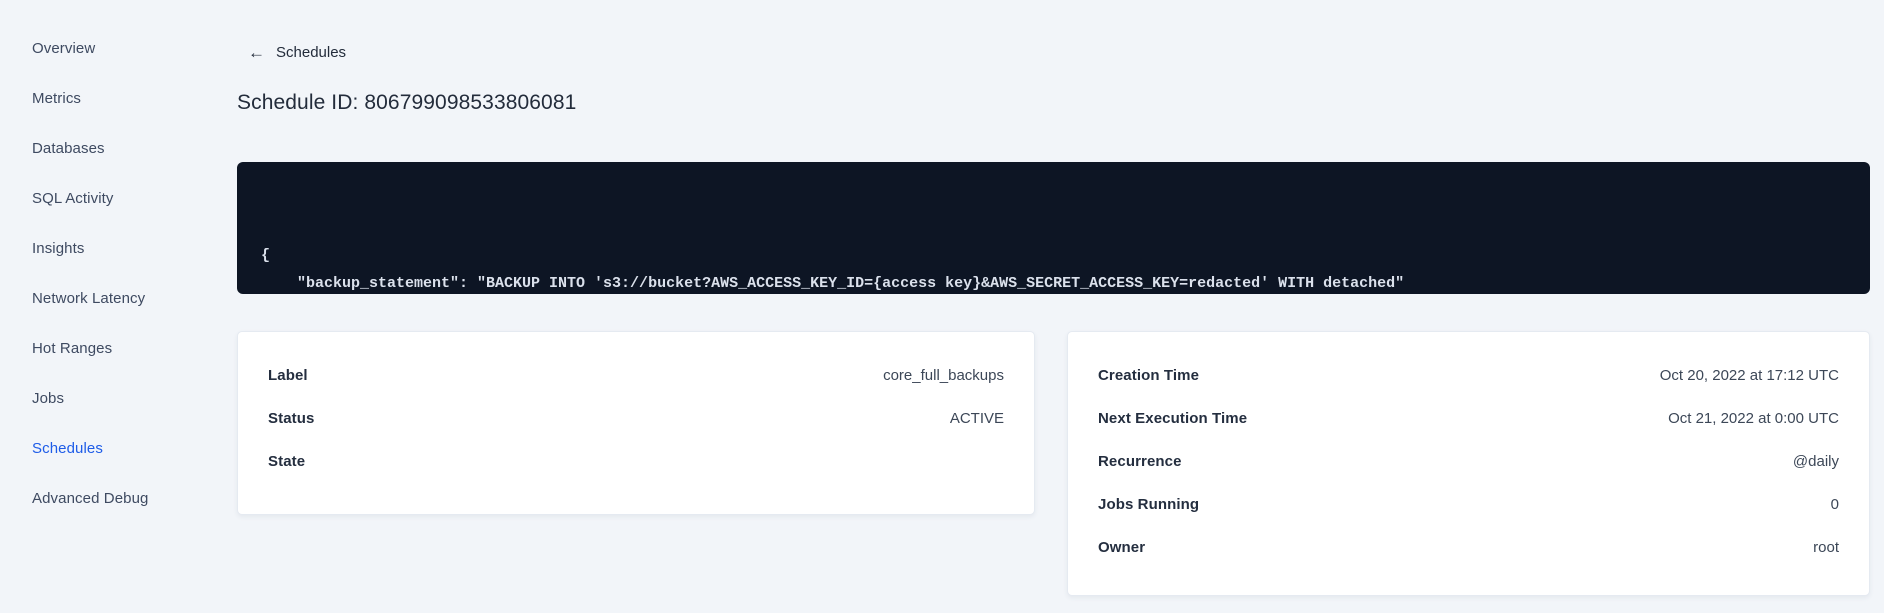  I want to click on sidebar-item: Advanced Debug, so click(102, 498).